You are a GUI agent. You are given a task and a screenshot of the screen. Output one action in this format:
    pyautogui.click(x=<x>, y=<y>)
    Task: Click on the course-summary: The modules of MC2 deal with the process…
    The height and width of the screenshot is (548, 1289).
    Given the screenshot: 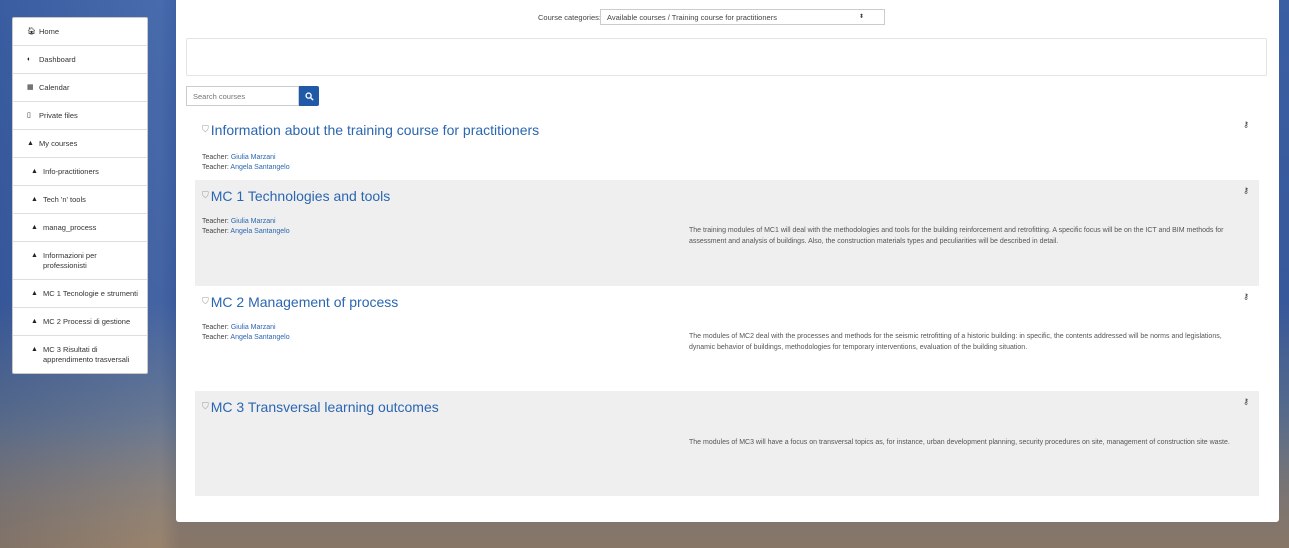 What is the action you would take?
    pyautogui.click(x=955, y=342)
    